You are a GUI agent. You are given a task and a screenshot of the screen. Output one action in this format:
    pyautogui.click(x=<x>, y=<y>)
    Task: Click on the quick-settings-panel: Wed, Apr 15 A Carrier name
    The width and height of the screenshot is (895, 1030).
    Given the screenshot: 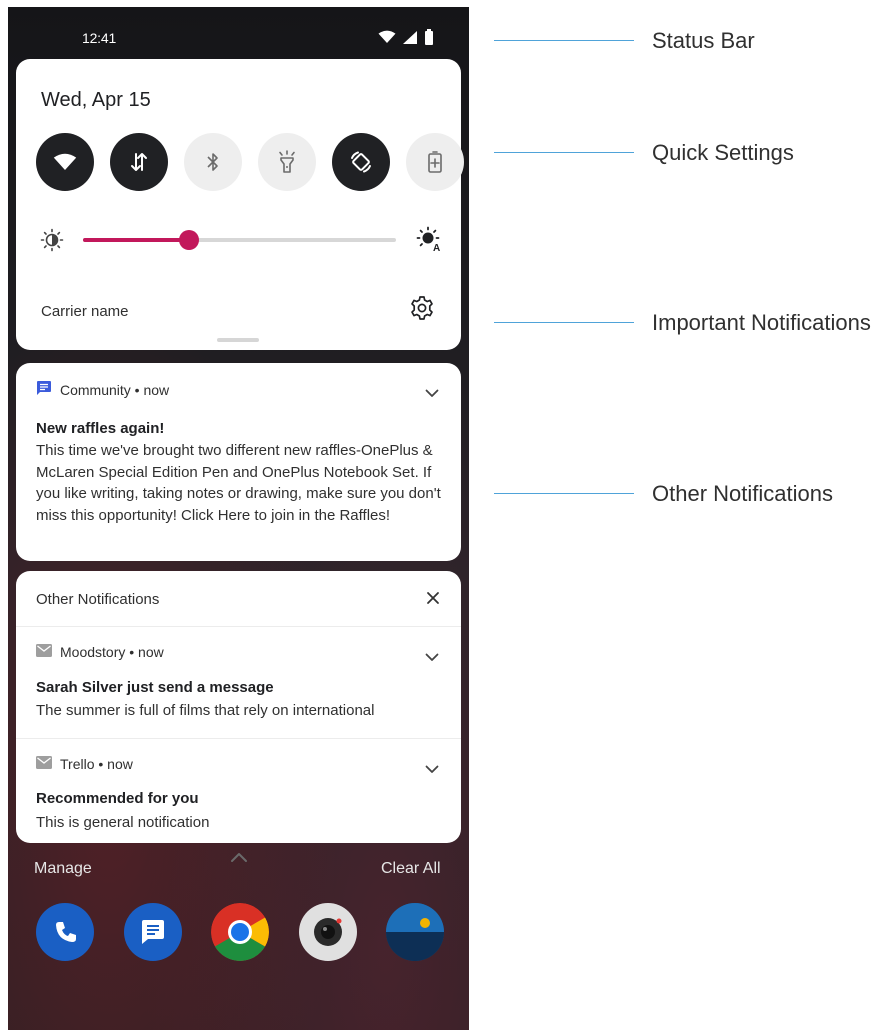 What is the action you would take?
    pyautogui.click(x=240, y=204)
    